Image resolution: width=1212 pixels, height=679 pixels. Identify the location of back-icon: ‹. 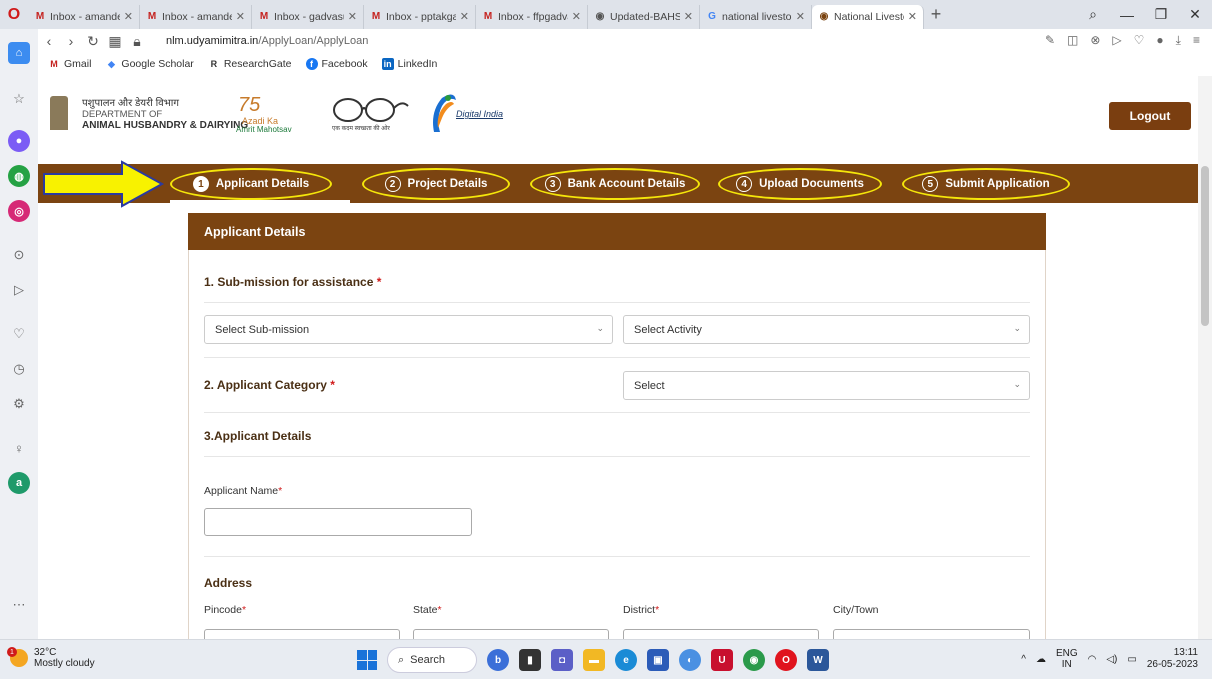
(49, 41).